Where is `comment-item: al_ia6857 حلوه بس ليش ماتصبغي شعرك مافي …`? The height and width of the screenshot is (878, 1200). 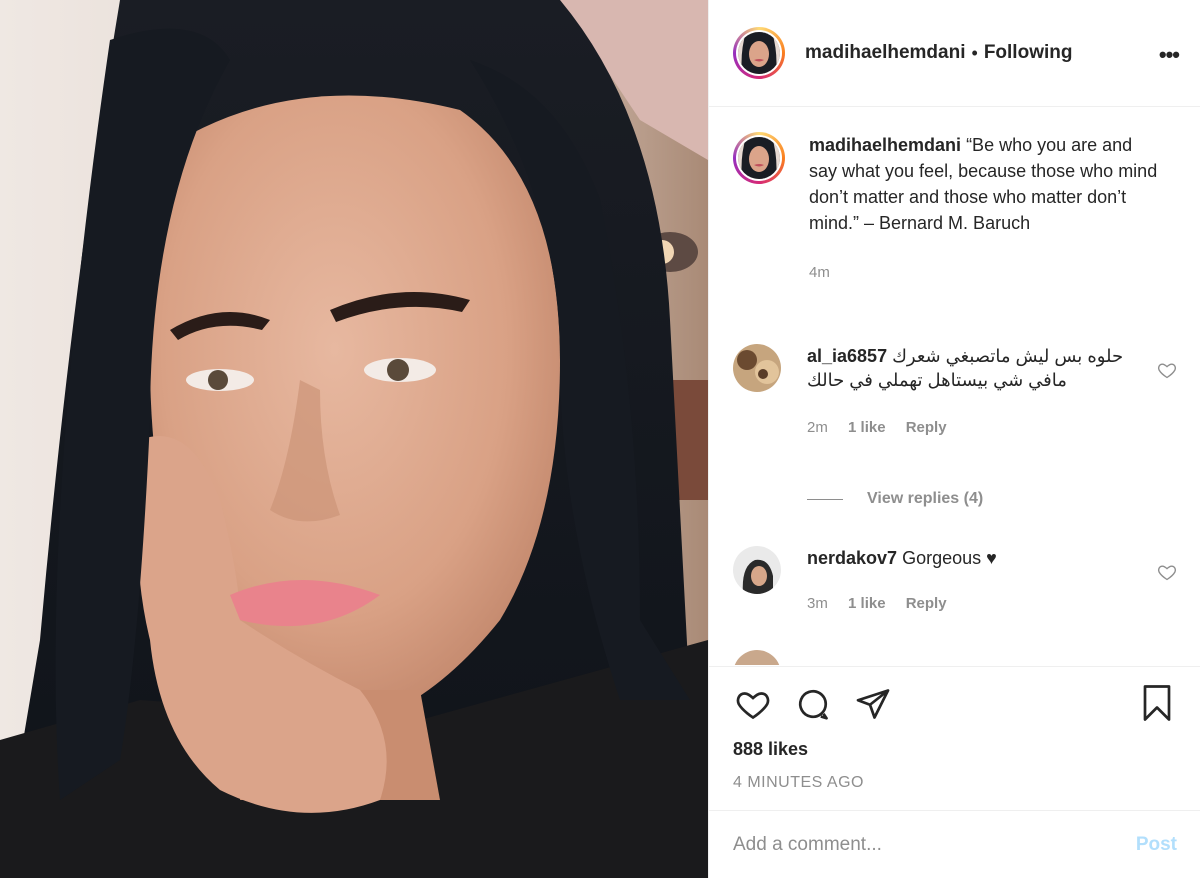 comment-item: al_ia6857 حلوه بس ليش ماتصبغي شعرك مافي … is located at coordinates (955, 392).